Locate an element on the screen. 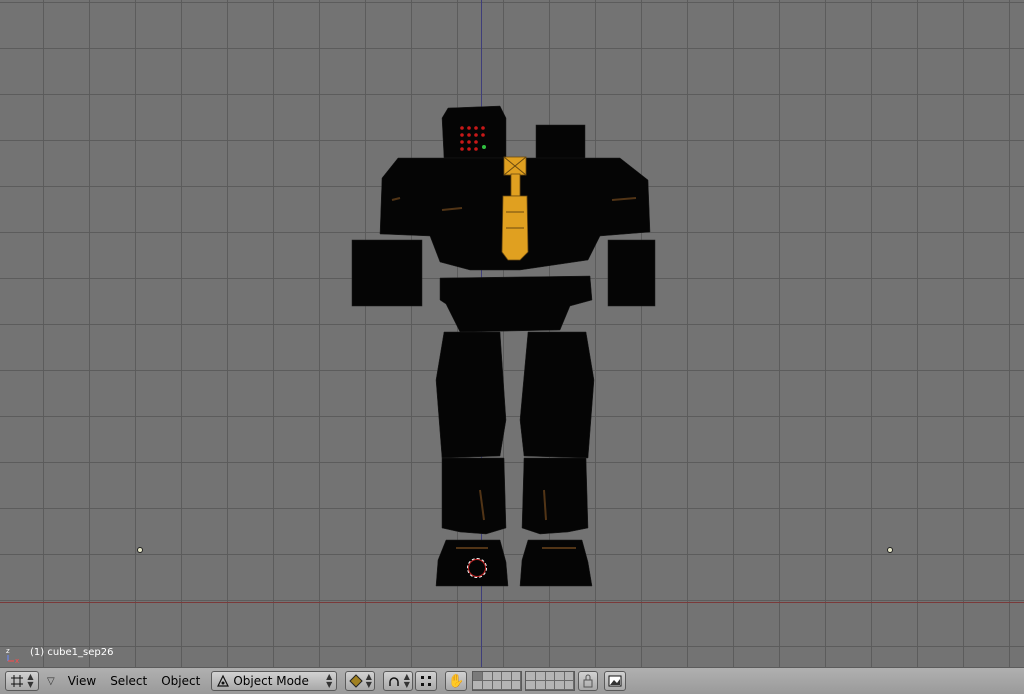 This screenshot has width=1024, height=694. lock-icon is located at coordinates (588, 681).